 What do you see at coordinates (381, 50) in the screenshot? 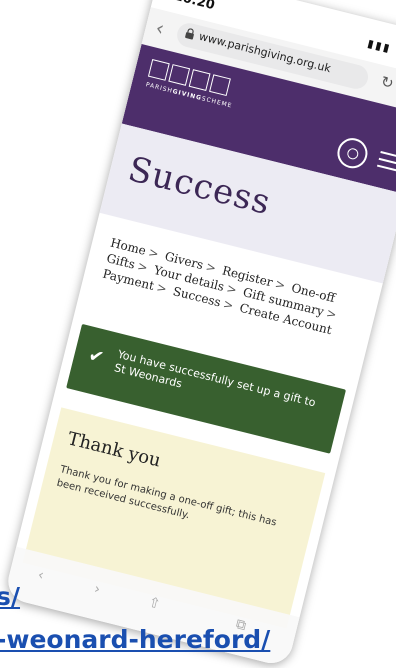
I see `signal-wifi-battery-icon: ▮▮▮ ≈ ▬` at bounding box center [381, 50].